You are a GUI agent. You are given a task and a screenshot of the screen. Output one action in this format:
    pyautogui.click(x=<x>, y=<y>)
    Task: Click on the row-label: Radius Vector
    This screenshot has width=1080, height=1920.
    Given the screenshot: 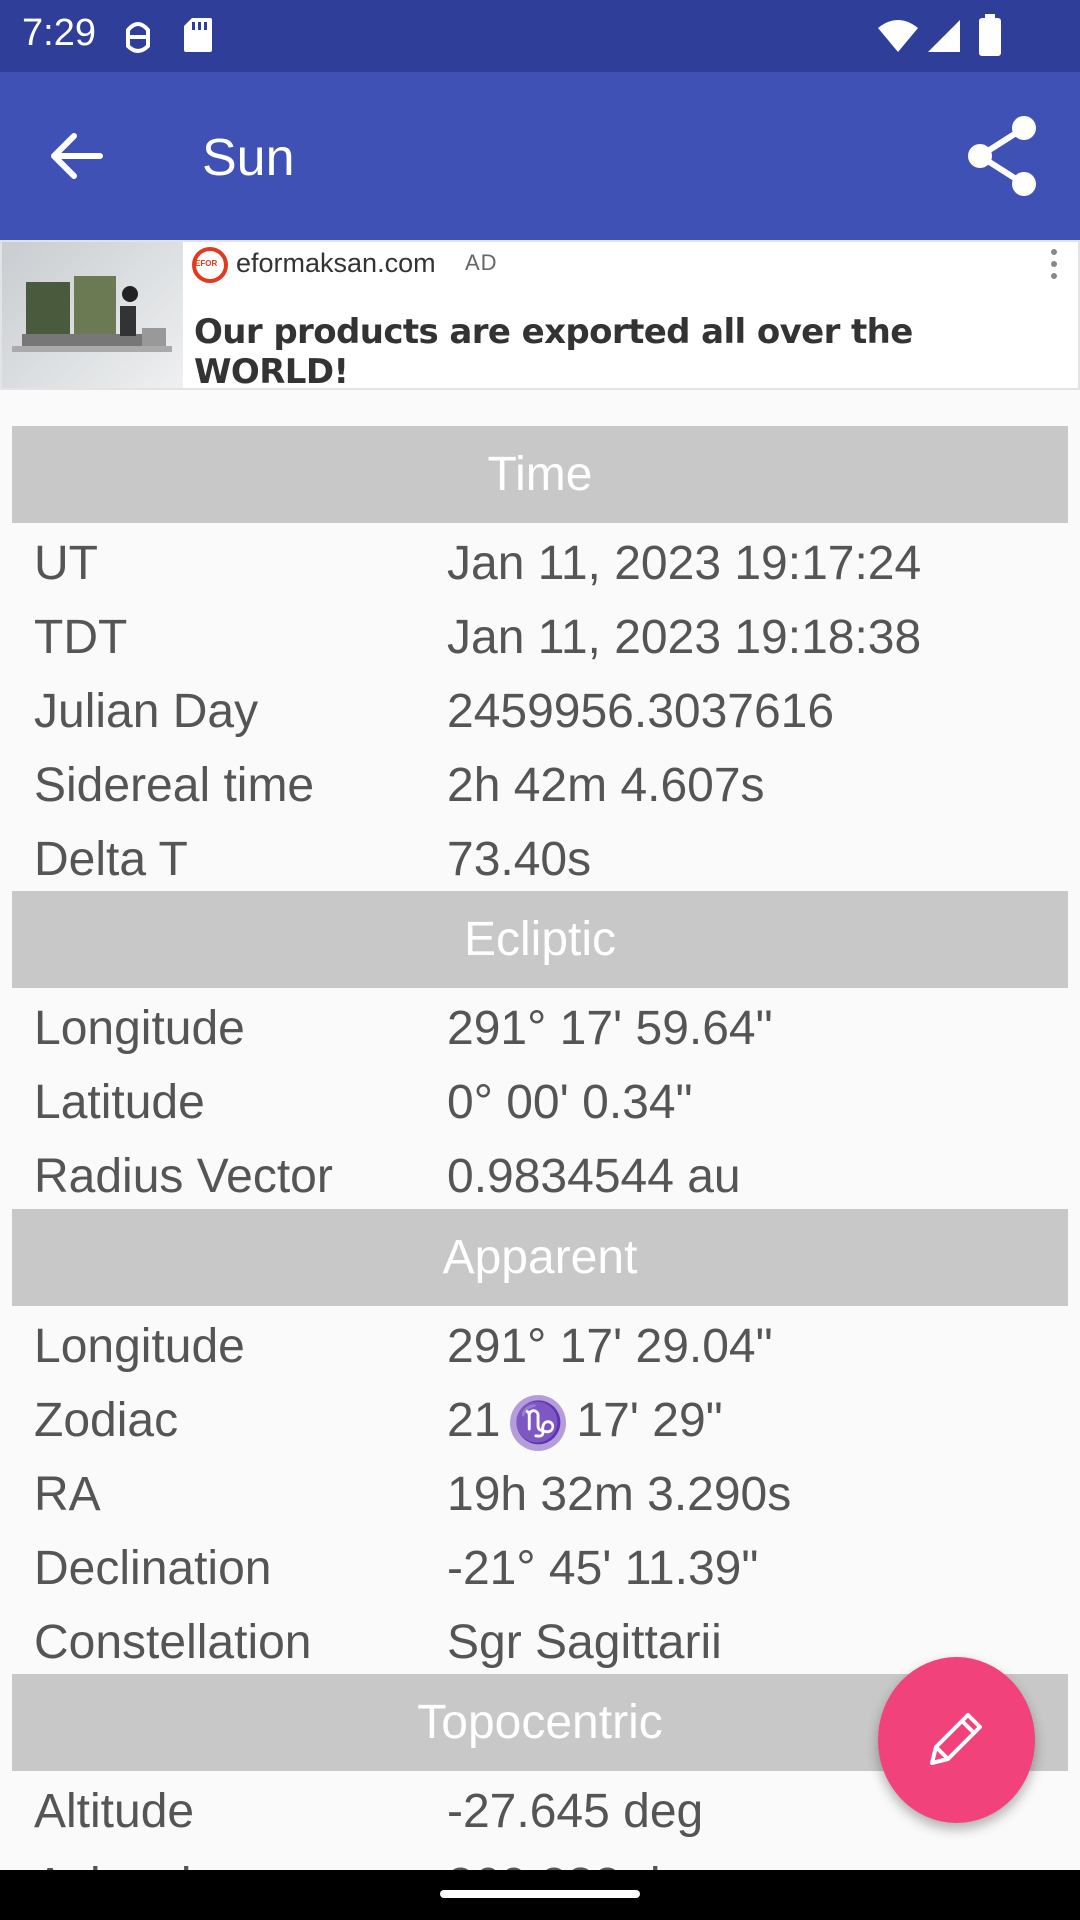 What is the action you would take?
    pyautogui.click(x=183, y=1176)
    